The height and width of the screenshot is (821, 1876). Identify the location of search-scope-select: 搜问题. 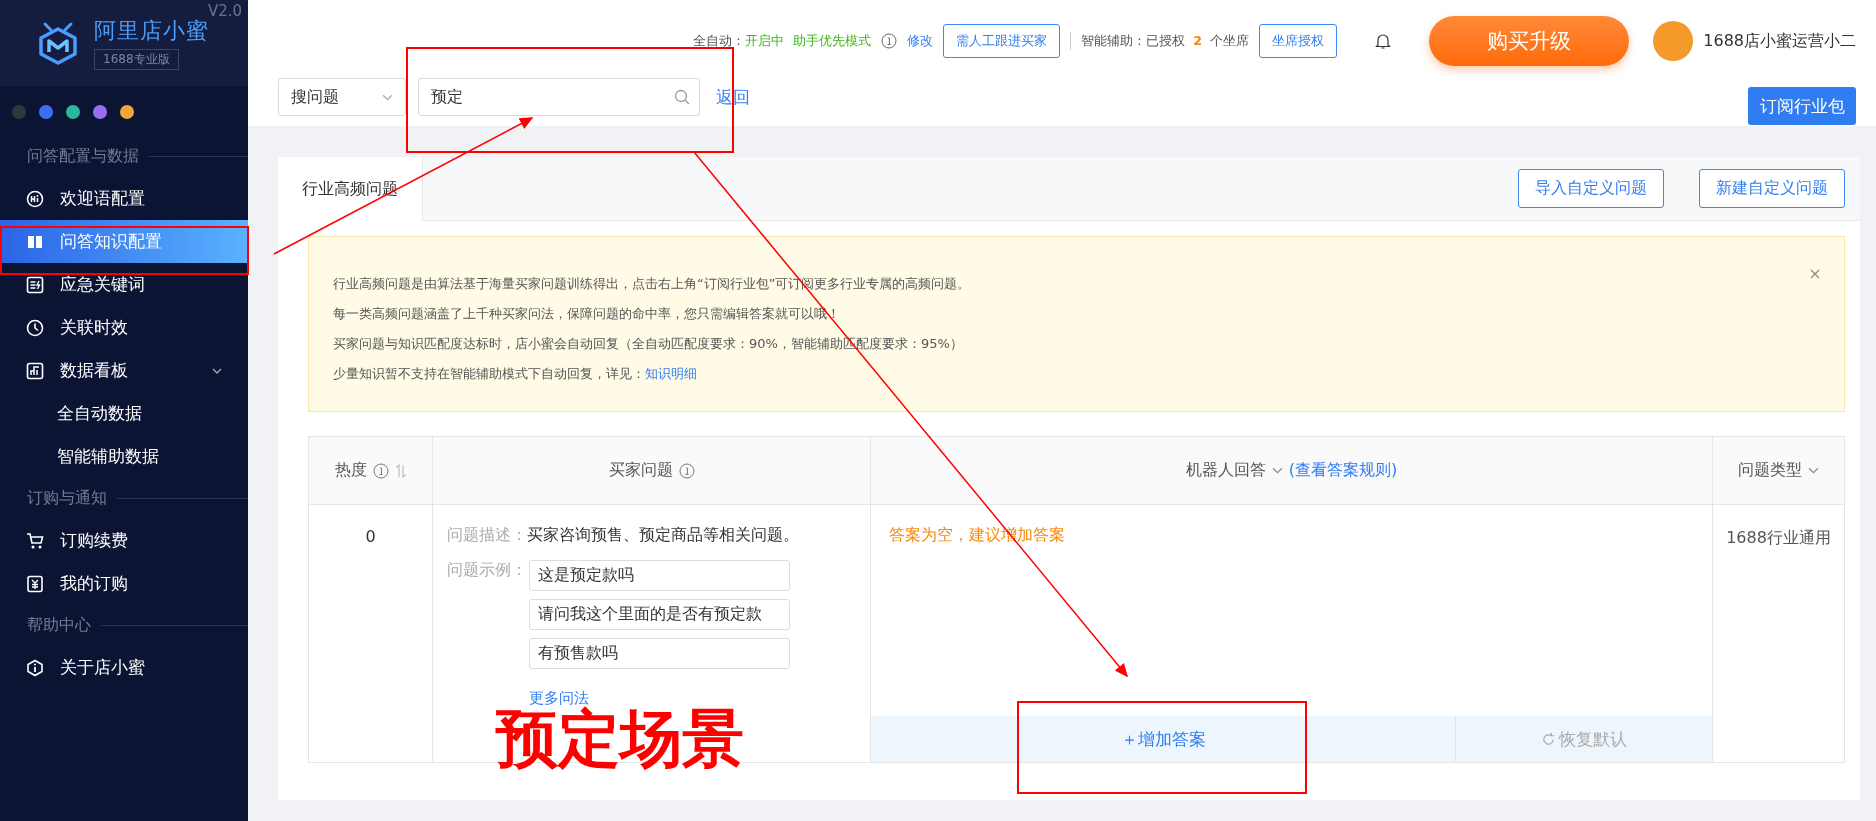
(342, 97).